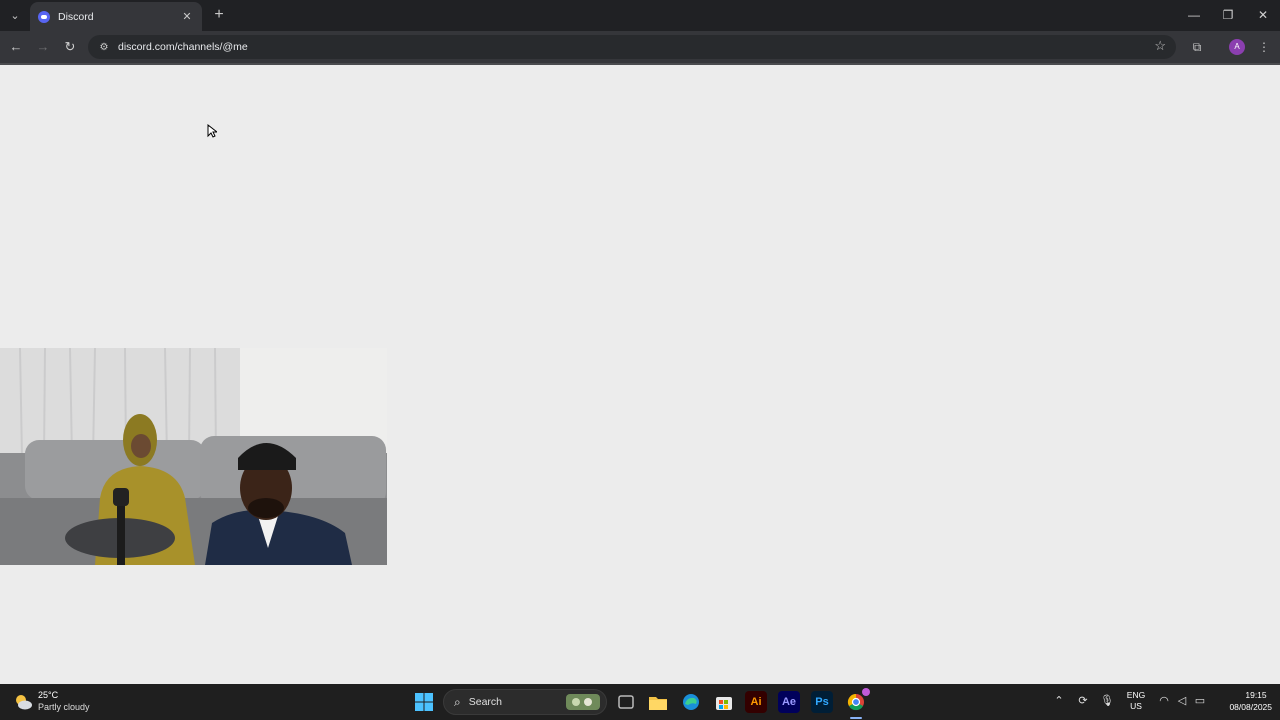  I want to click on weather-temperature: 25°C, so click(48, 695).